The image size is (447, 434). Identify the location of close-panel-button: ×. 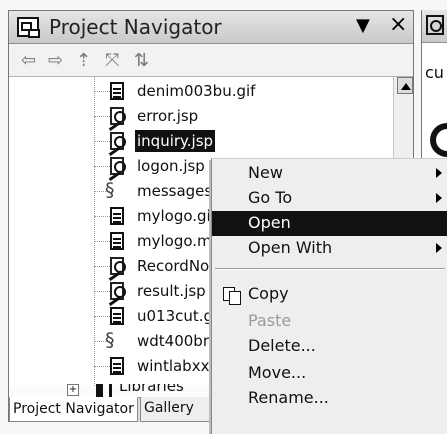
(398, 25).